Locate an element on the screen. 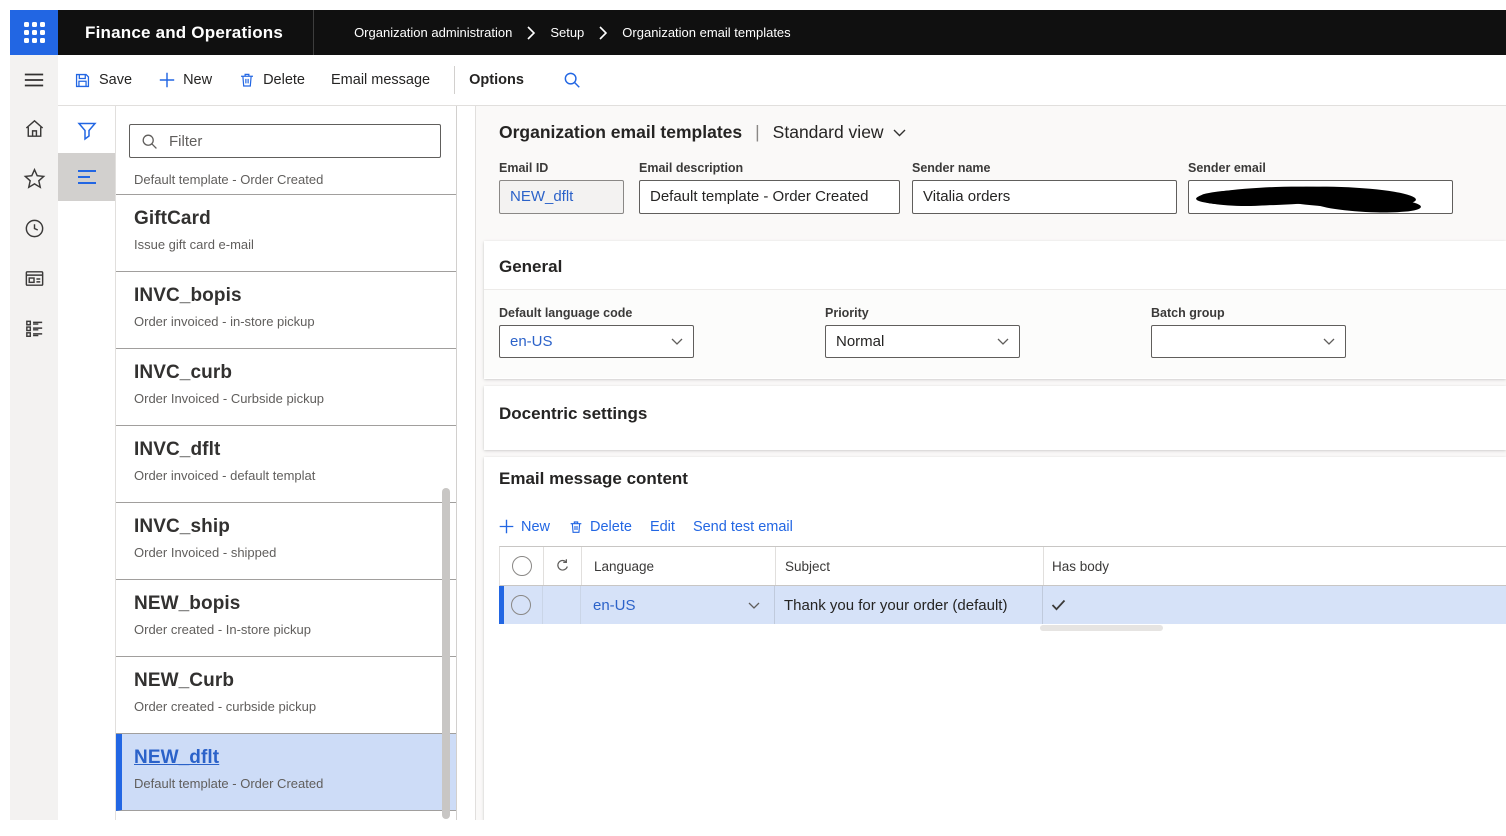 Image resolution: width=1506 pixels, height=836 pixels. redaction-scribble is located at coordinates (1308, 199).